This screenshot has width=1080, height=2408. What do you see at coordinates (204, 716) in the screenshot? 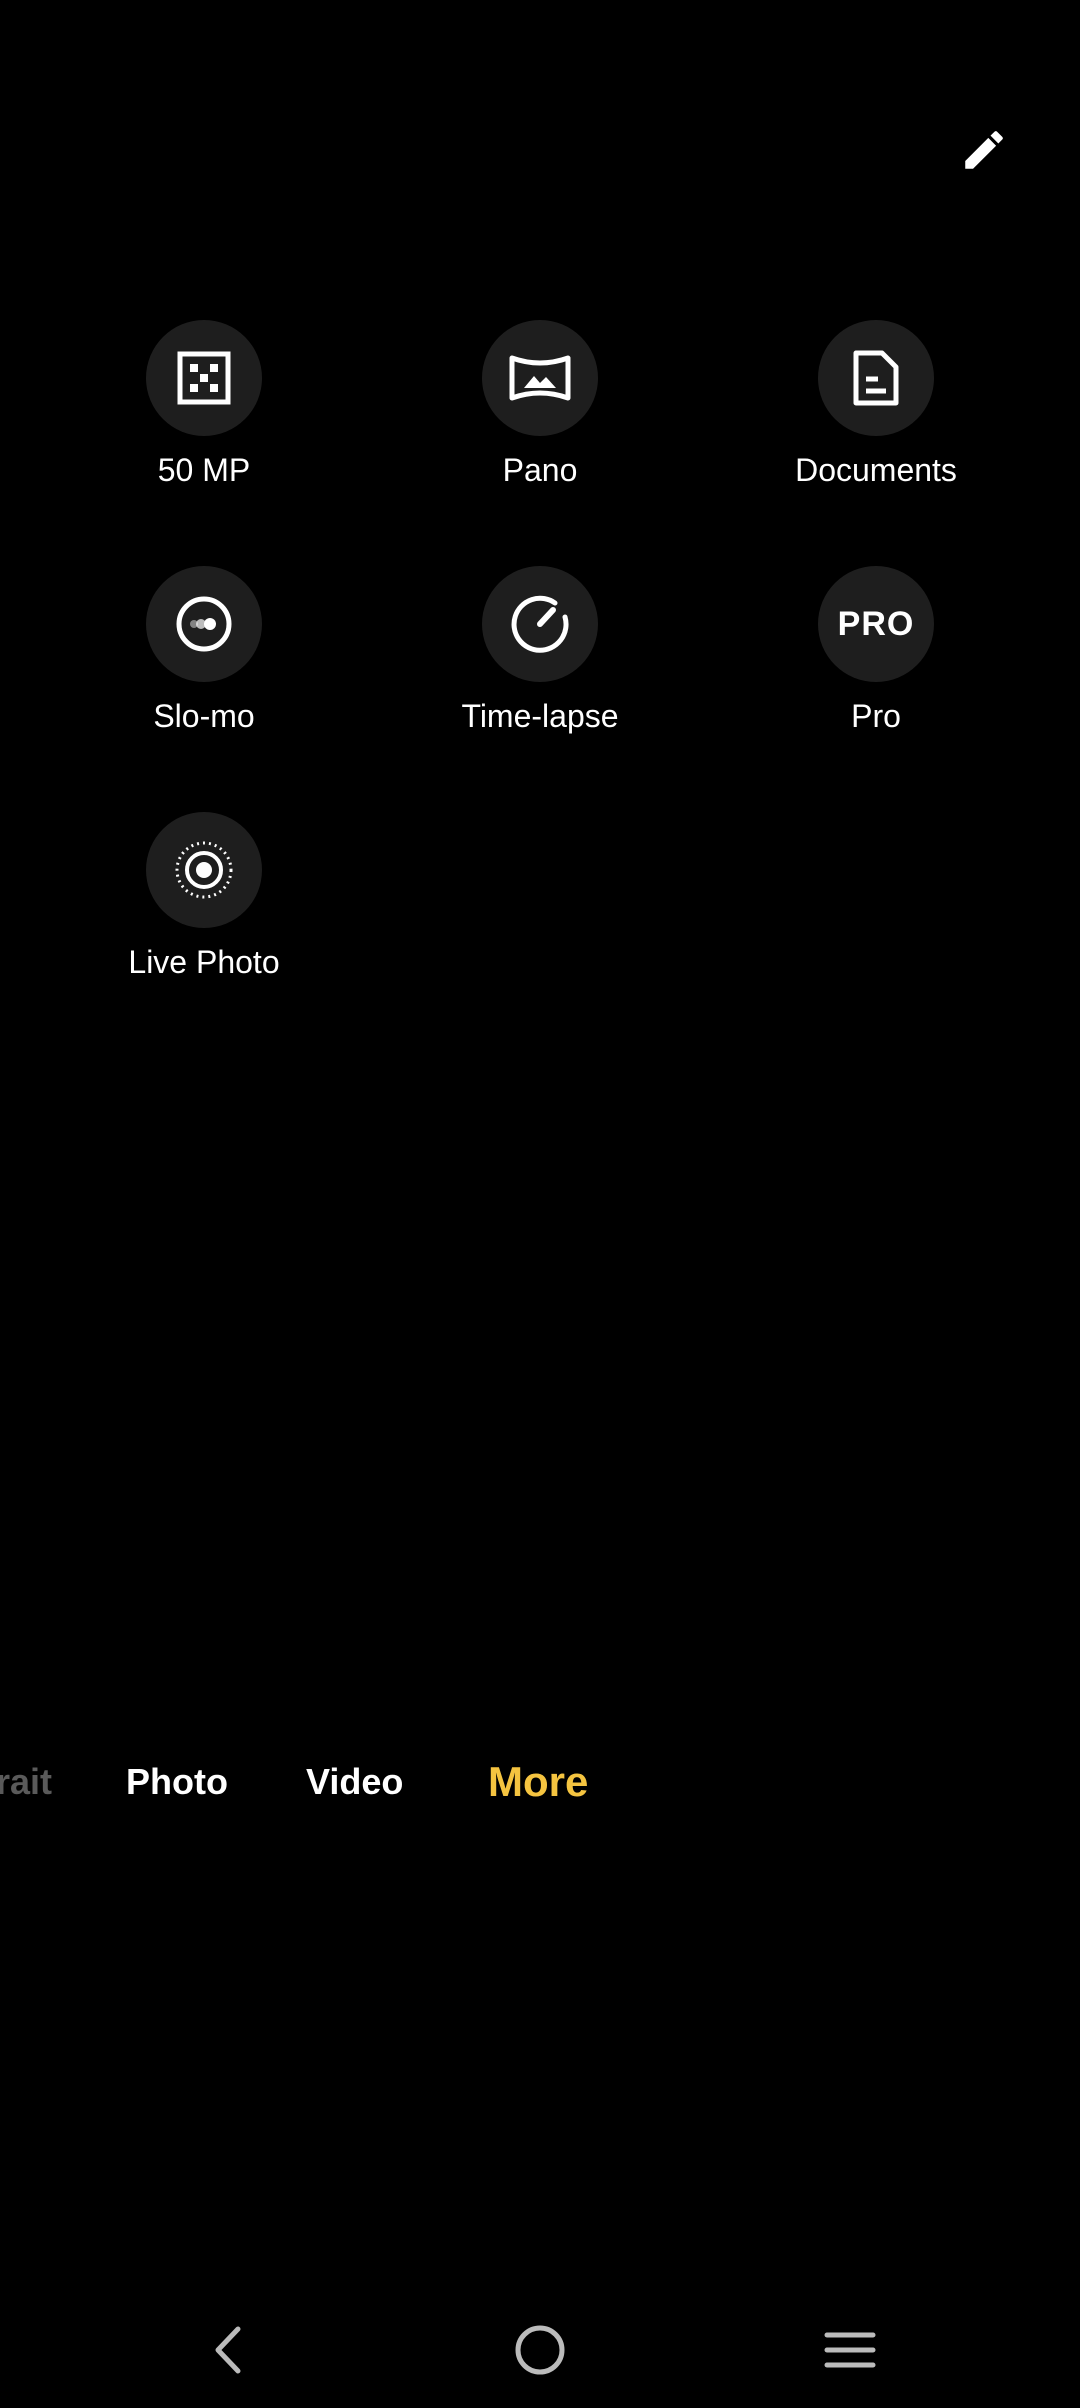
I see `mode-label: Slo-mo` at bounding box center [204, 716].